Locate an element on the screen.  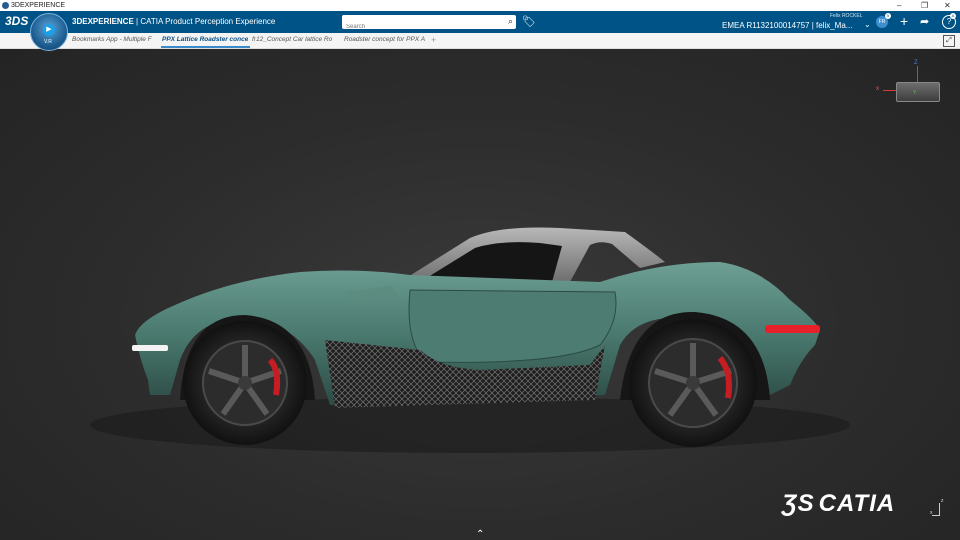
catia-wordmark: CATIA is located at coordinates (857, 503).